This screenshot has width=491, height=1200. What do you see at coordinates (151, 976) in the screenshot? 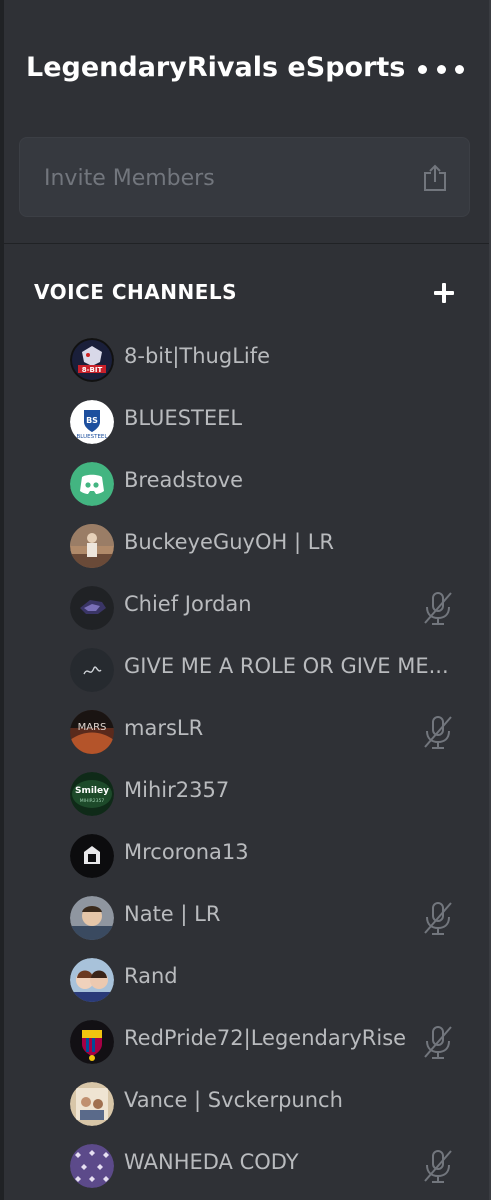
I see `voice-member-name: Rand` at bounding box center [151, 976].